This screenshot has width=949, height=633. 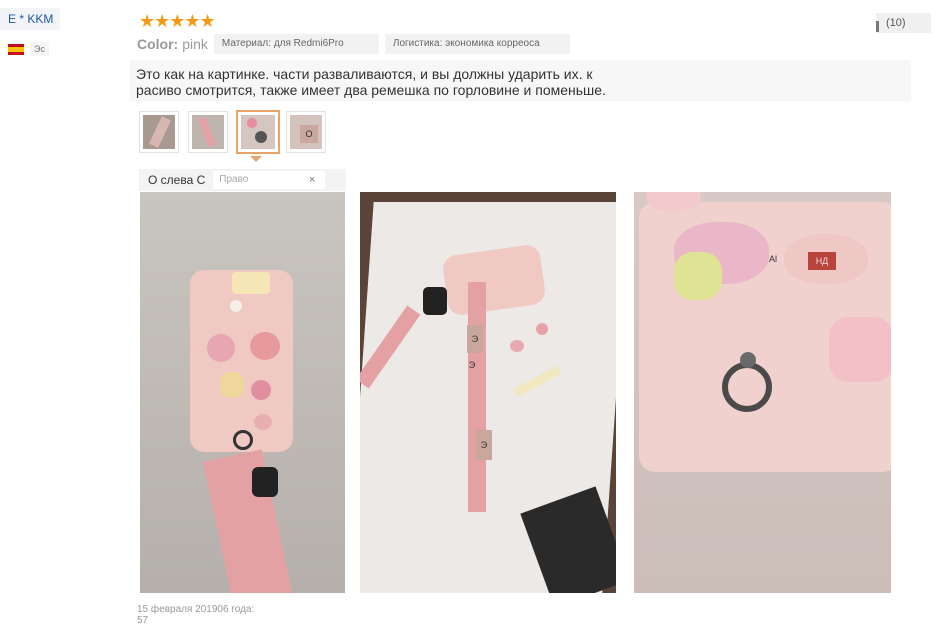 I want to click on close-icon: ×, so click(x=312, y=180).